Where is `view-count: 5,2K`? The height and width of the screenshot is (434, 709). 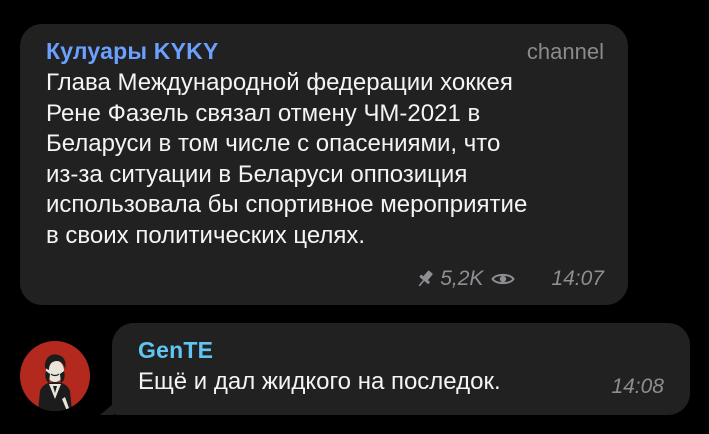 view-count: 5,2K is located at coordinates (462, 278).